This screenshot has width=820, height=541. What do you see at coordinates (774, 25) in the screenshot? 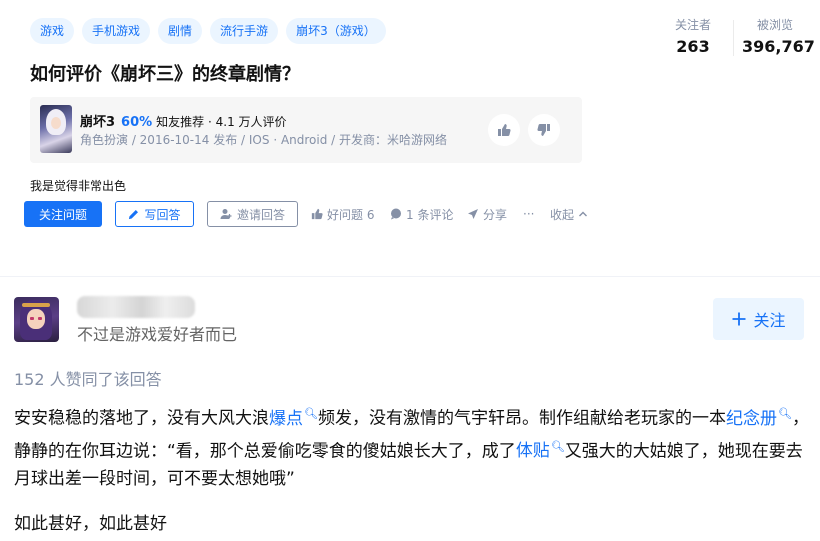
I see `views-label: 被浏览` at bounding box center [774, 25].